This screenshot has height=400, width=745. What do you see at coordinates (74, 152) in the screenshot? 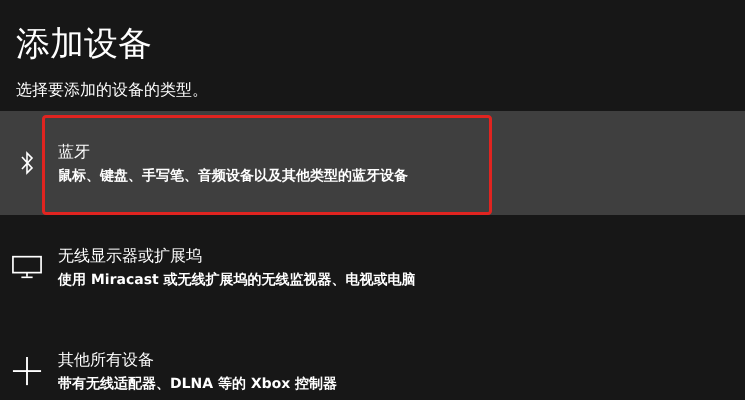
I see `option-title: 蓝牙` at bounding box center [74, 152].